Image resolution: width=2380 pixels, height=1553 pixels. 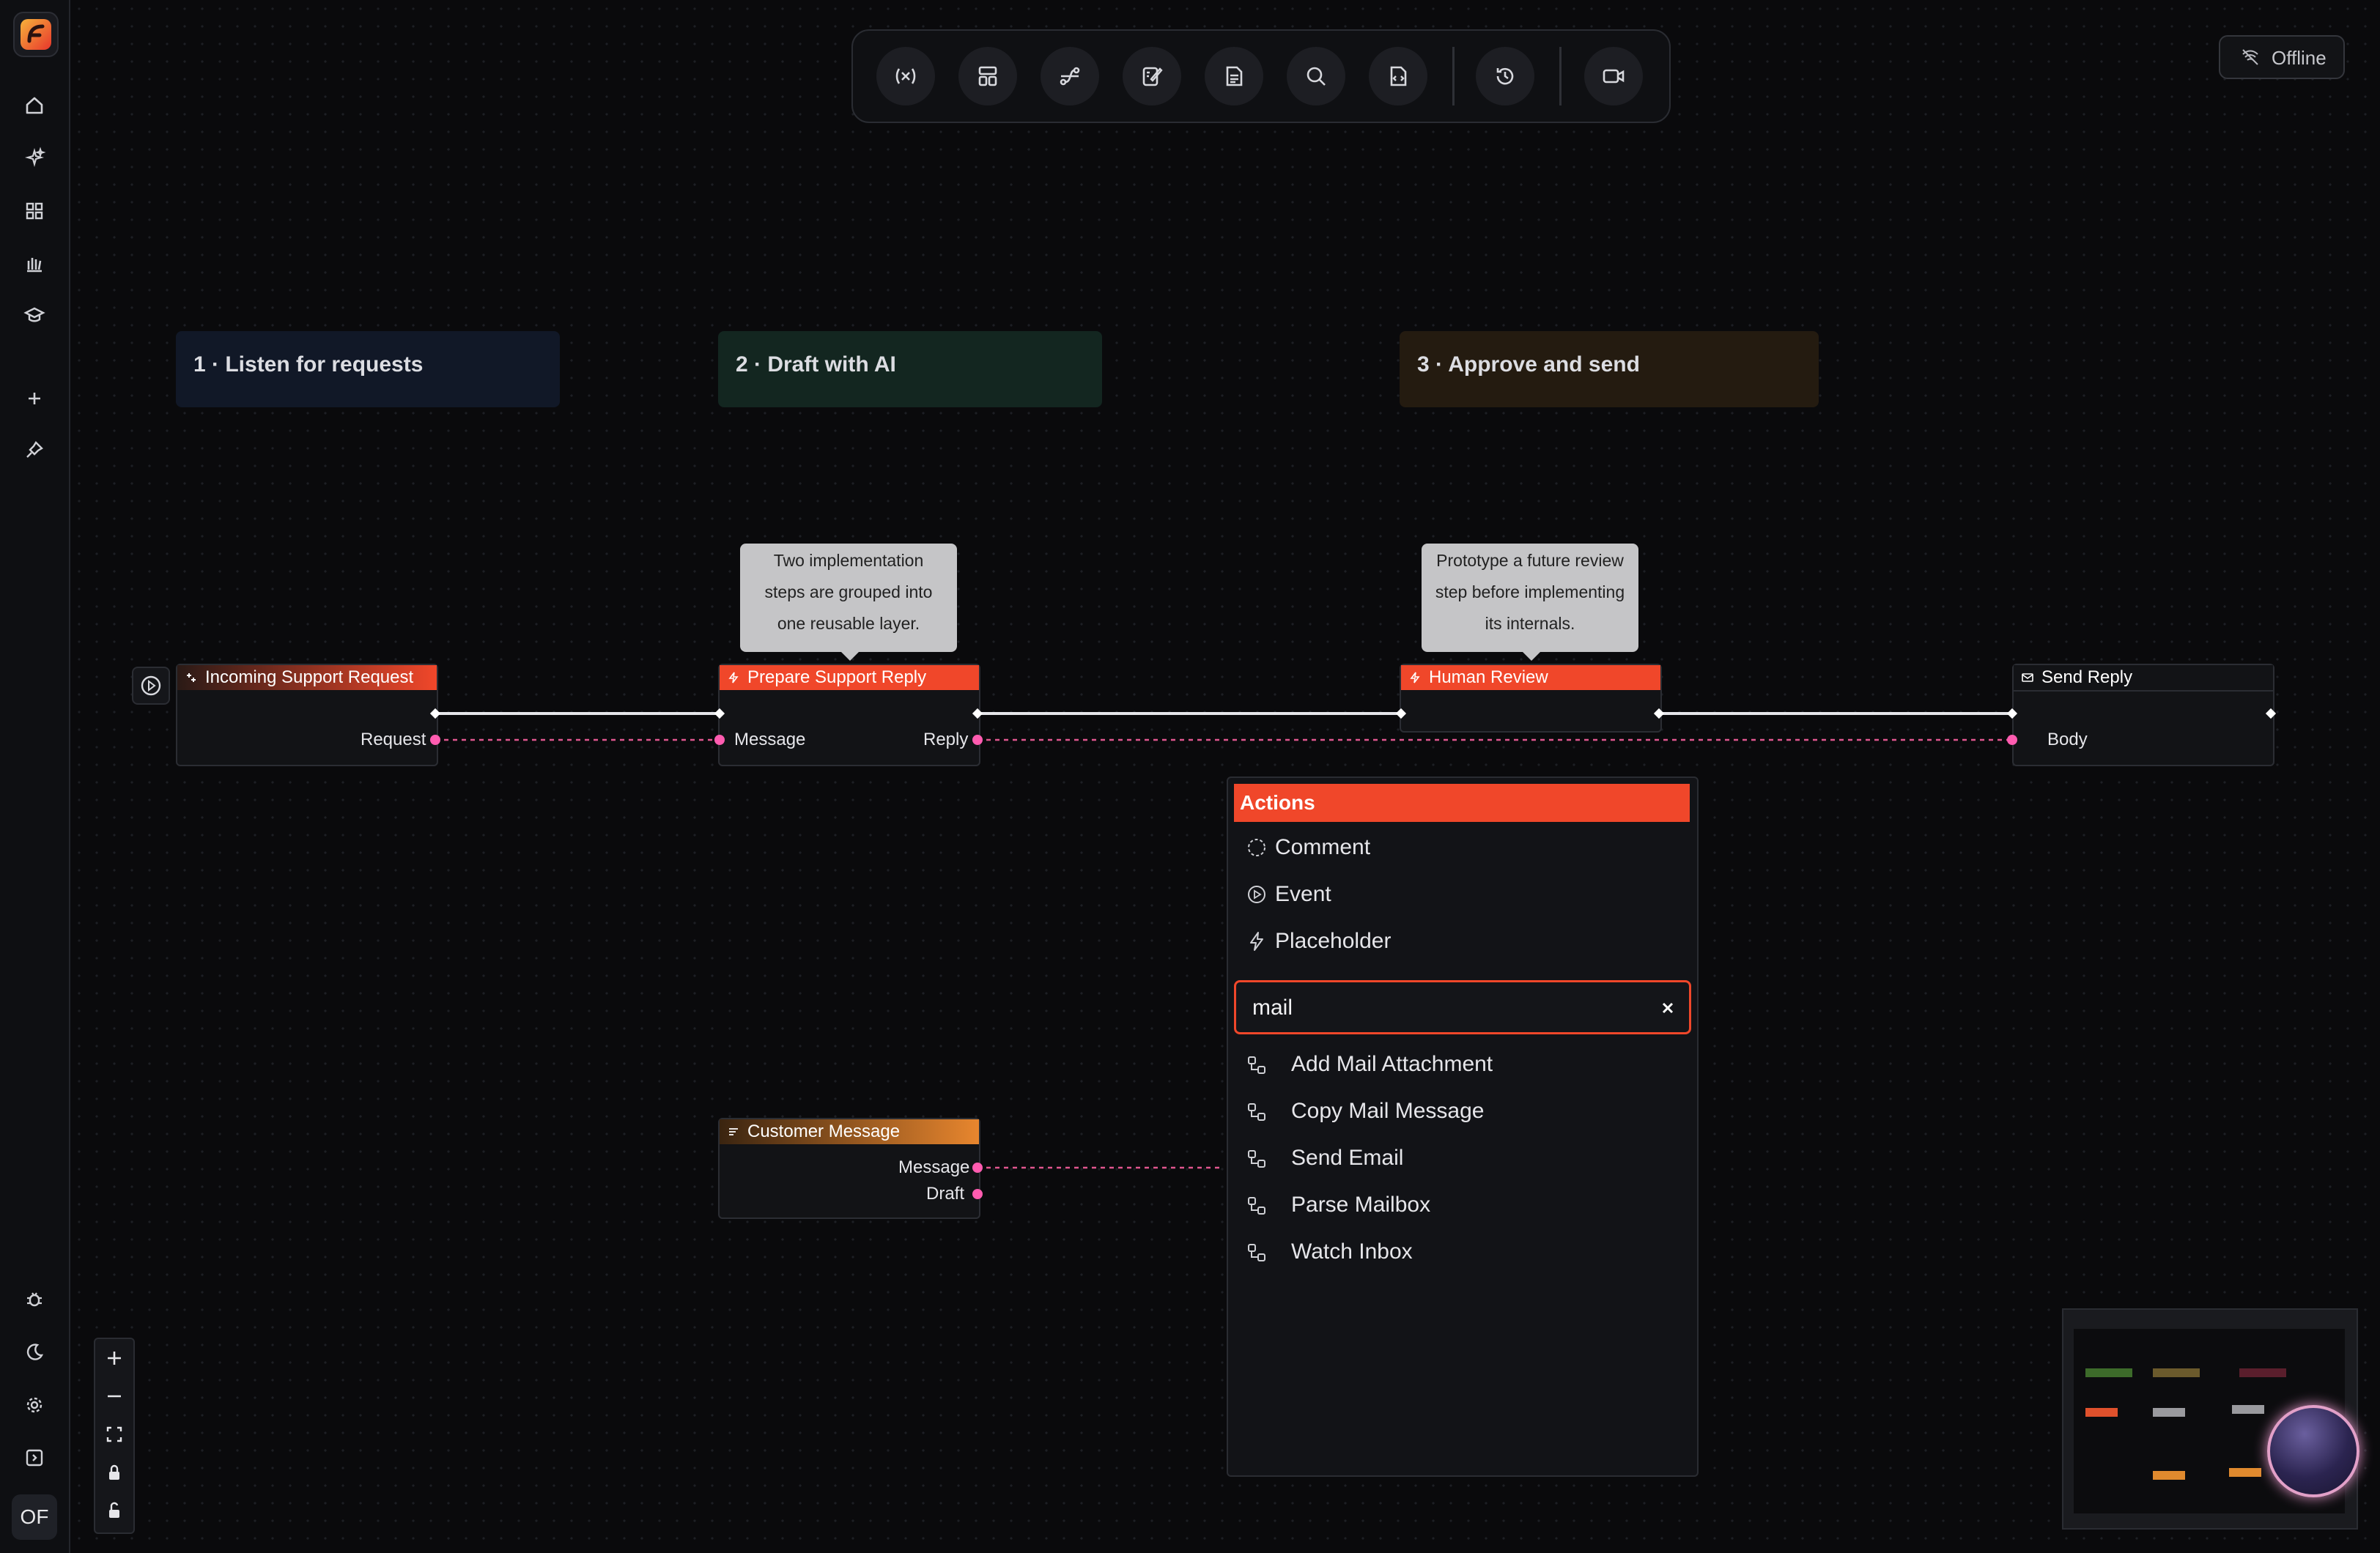 I want to click on group-label: 2 · Draft with AI, so click(x=816, y=364).